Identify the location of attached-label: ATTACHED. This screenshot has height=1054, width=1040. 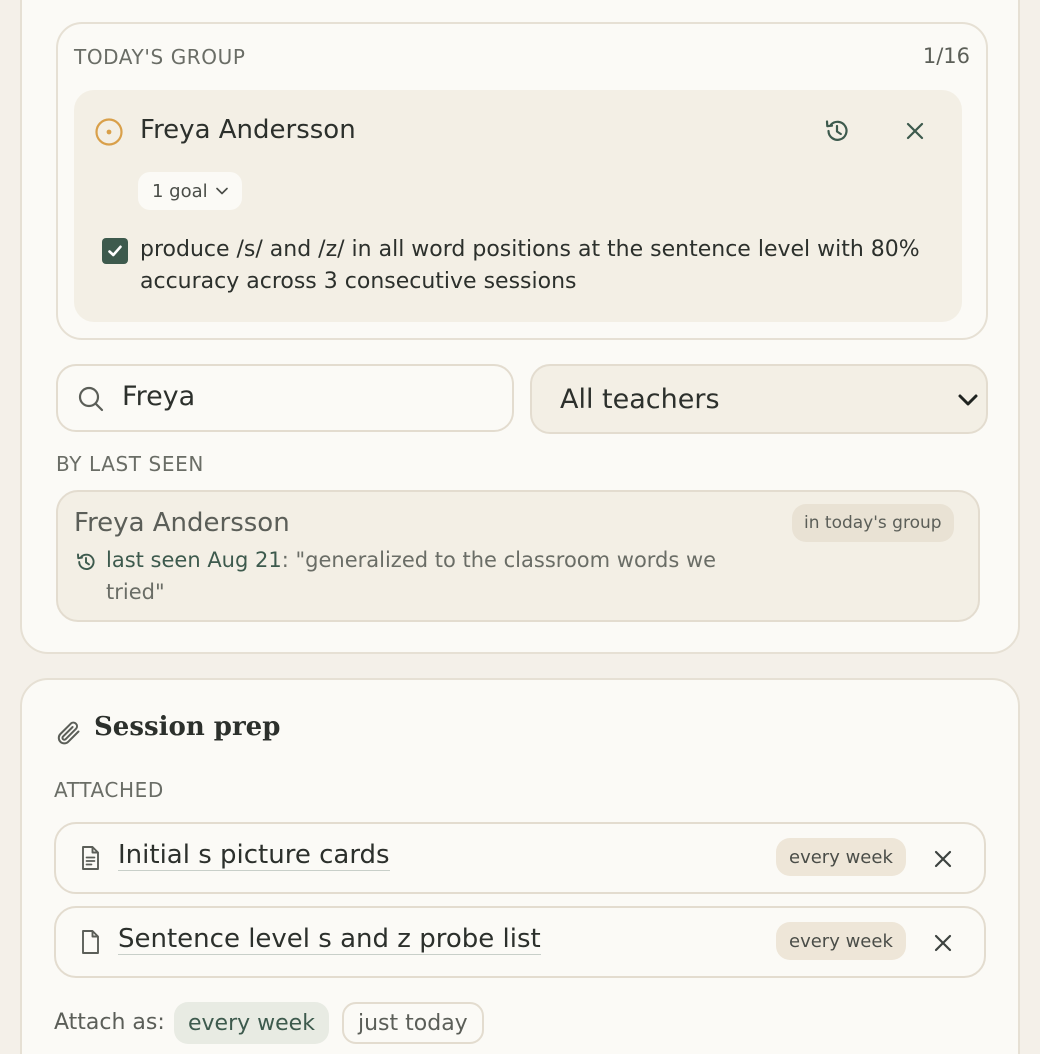
(109, 790).